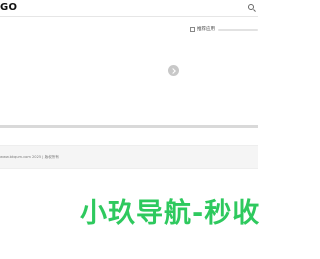  What do you see at coordinates (238, 30) in the screenshot?
I see `recommend-underline` at bounding box center [238, 30].